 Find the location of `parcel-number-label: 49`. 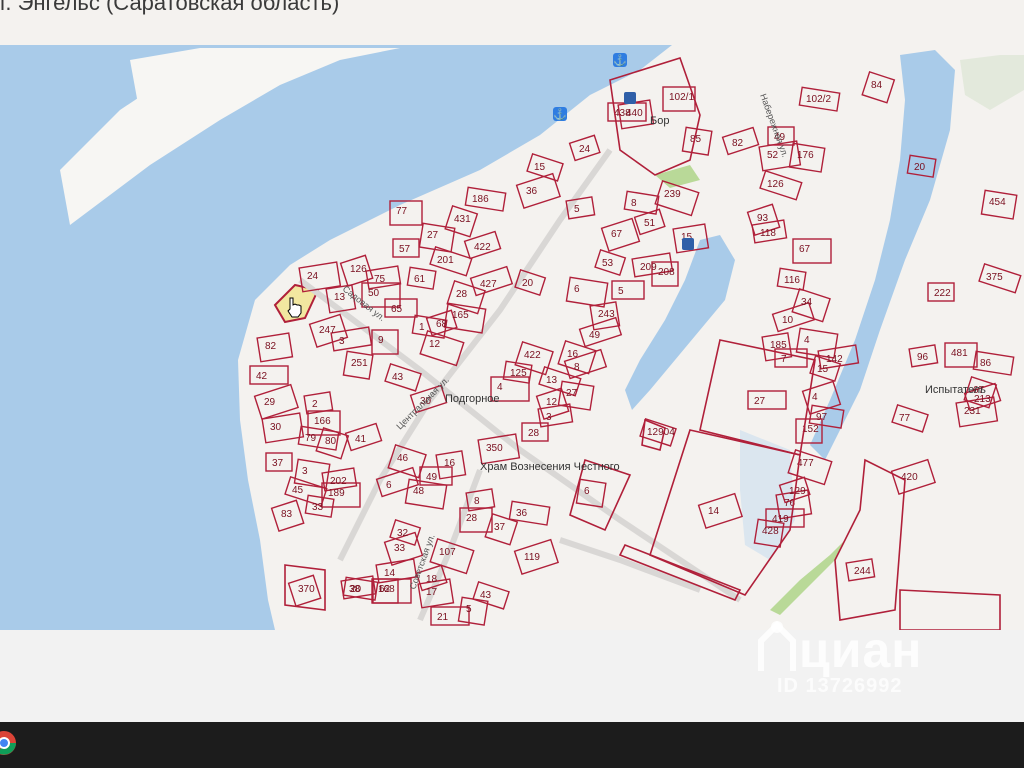

parcel-number-label: 49 is located at coordinates (595, 335).